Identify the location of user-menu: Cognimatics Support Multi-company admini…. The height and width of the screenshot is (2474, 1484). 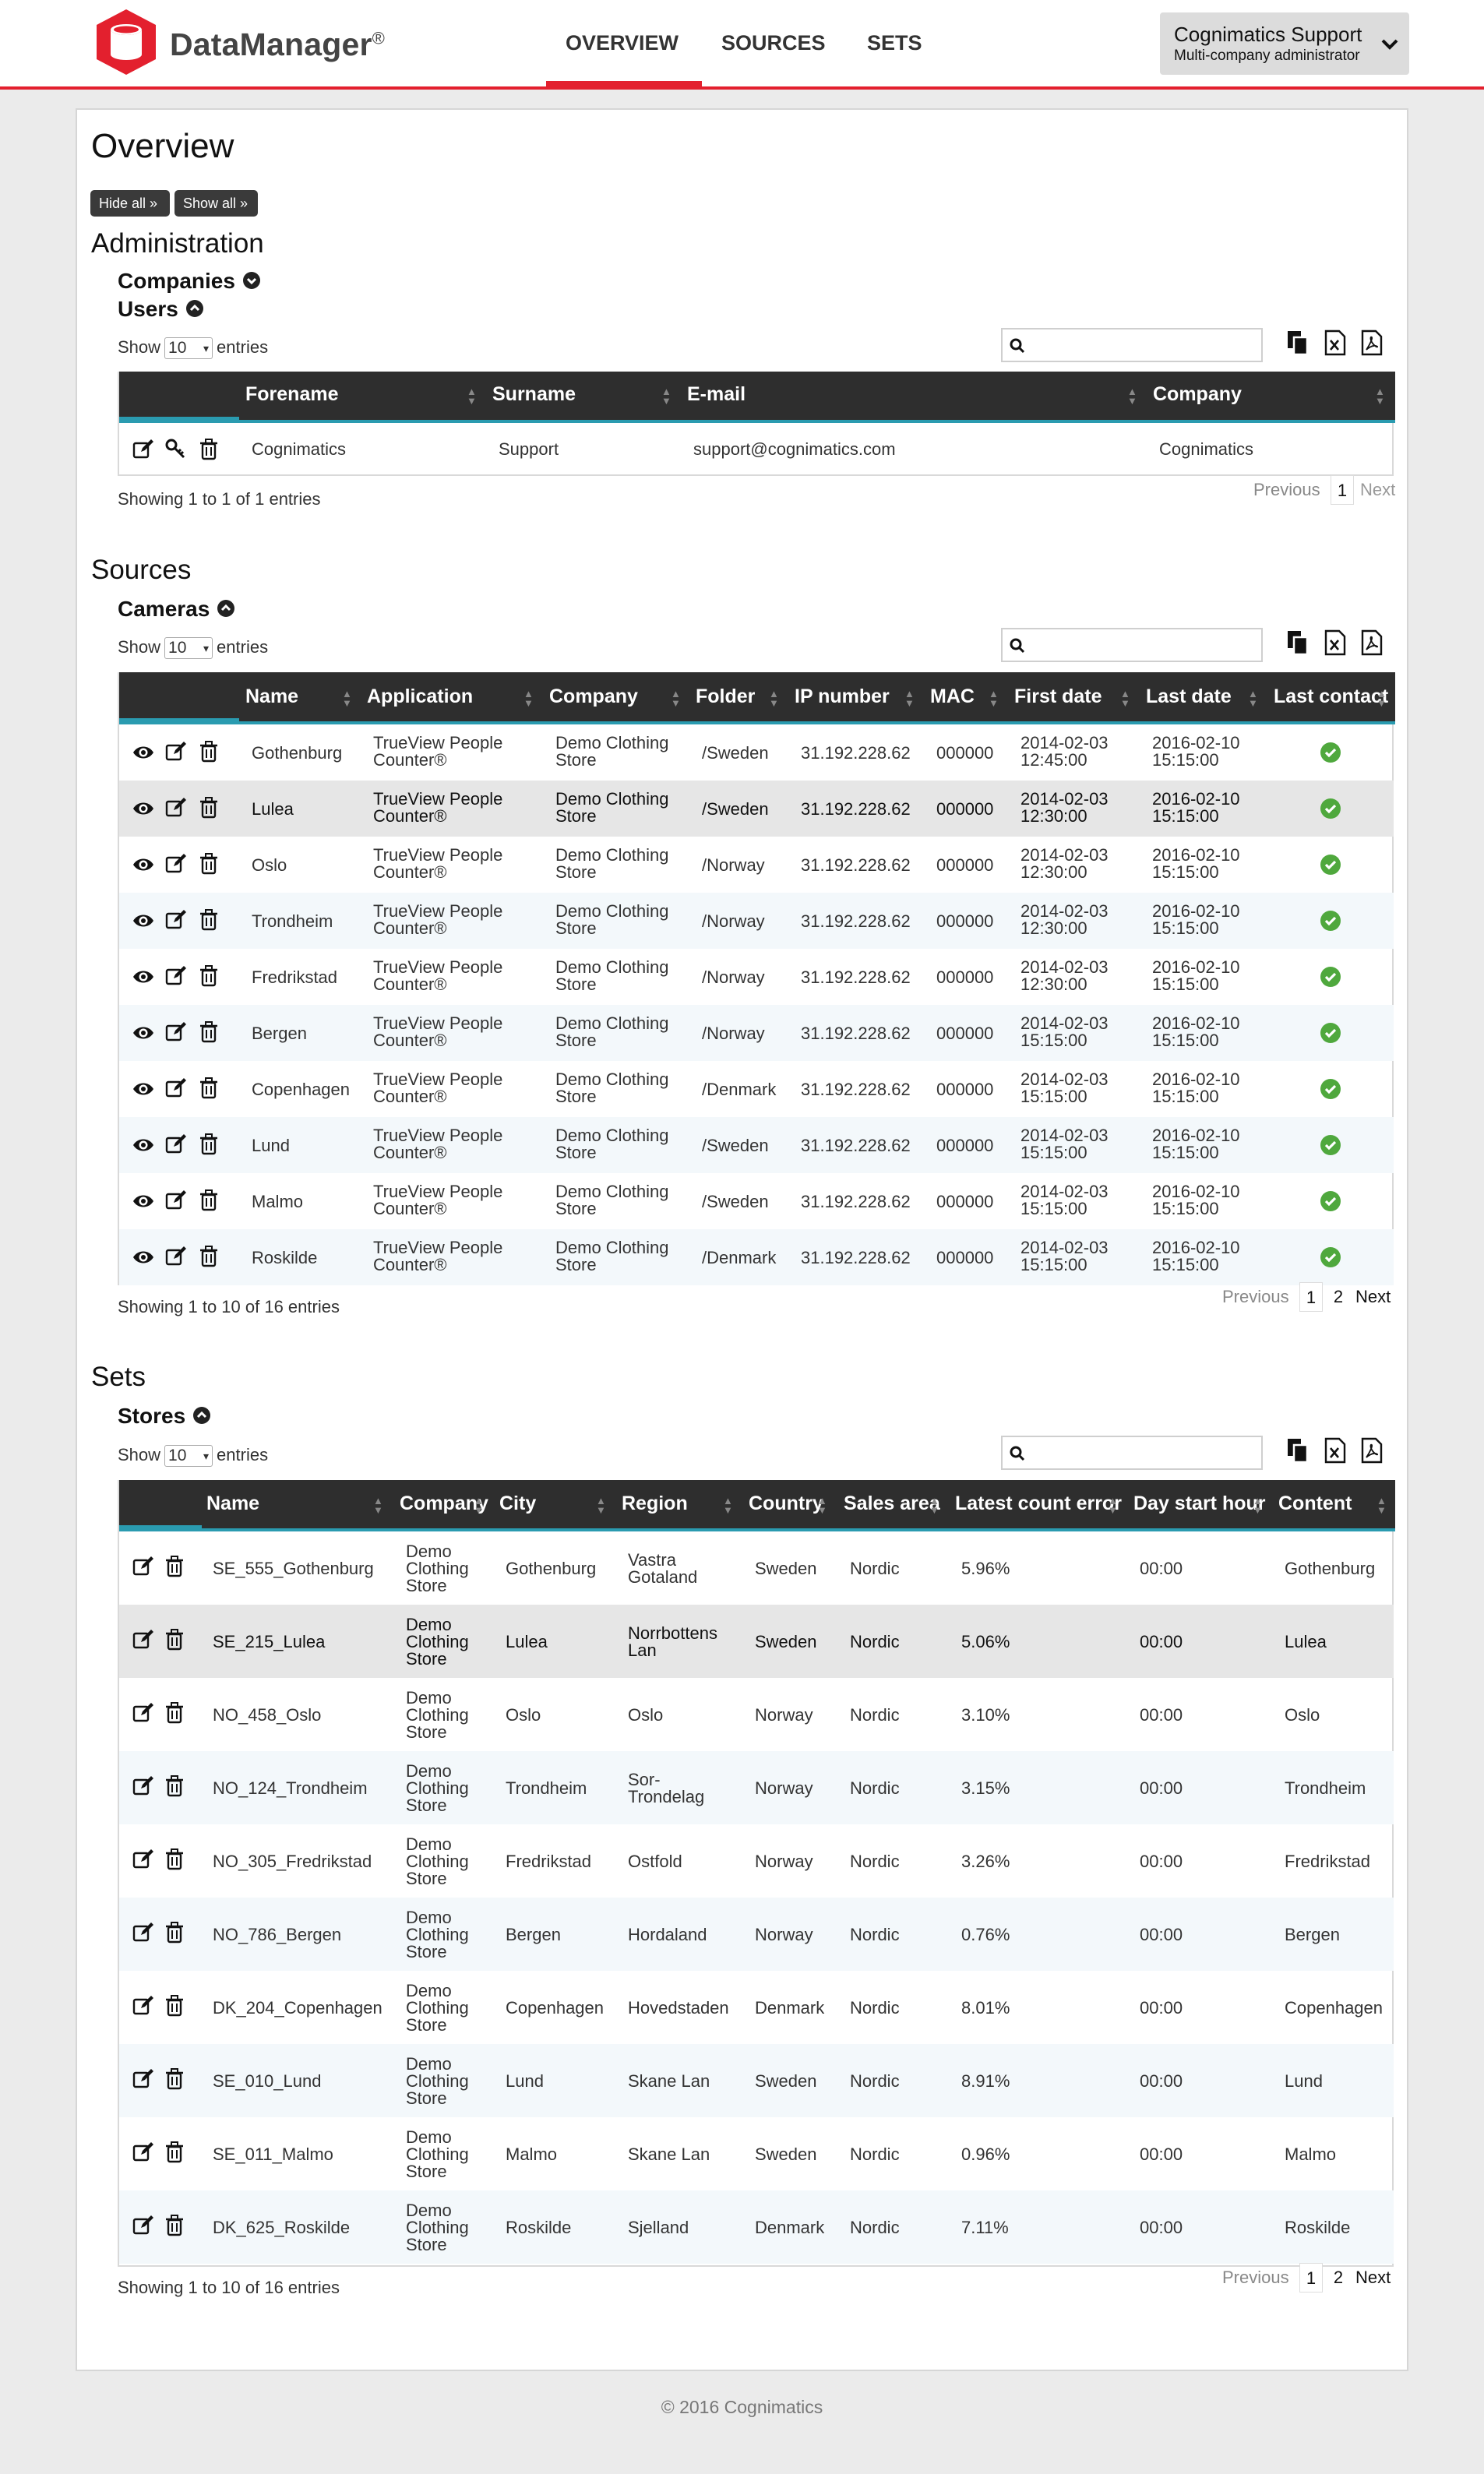
(1284, 43).